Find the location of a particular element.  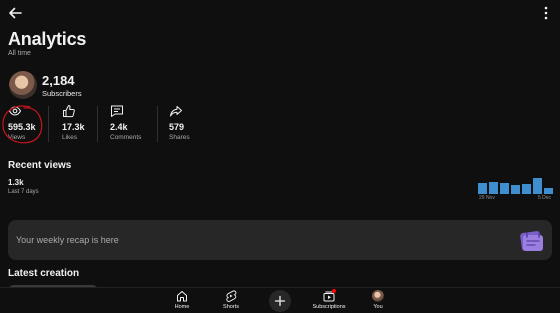

page-title: Analytics is located at coordinates (47, 39).